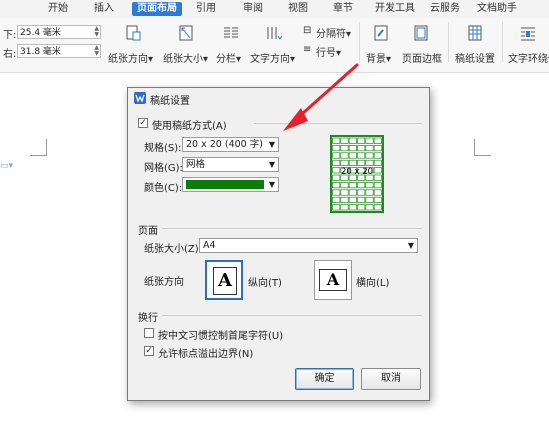  I want to click on annotation-arrow, so click(321, 97).